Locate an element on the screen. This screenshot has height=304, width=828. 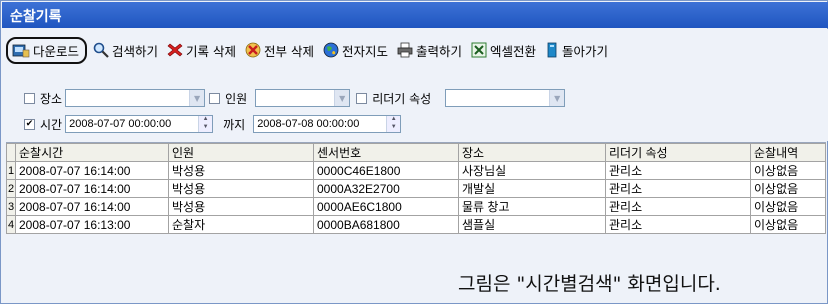
time-checkbox: ✔ is located at coordinates (29, 124).